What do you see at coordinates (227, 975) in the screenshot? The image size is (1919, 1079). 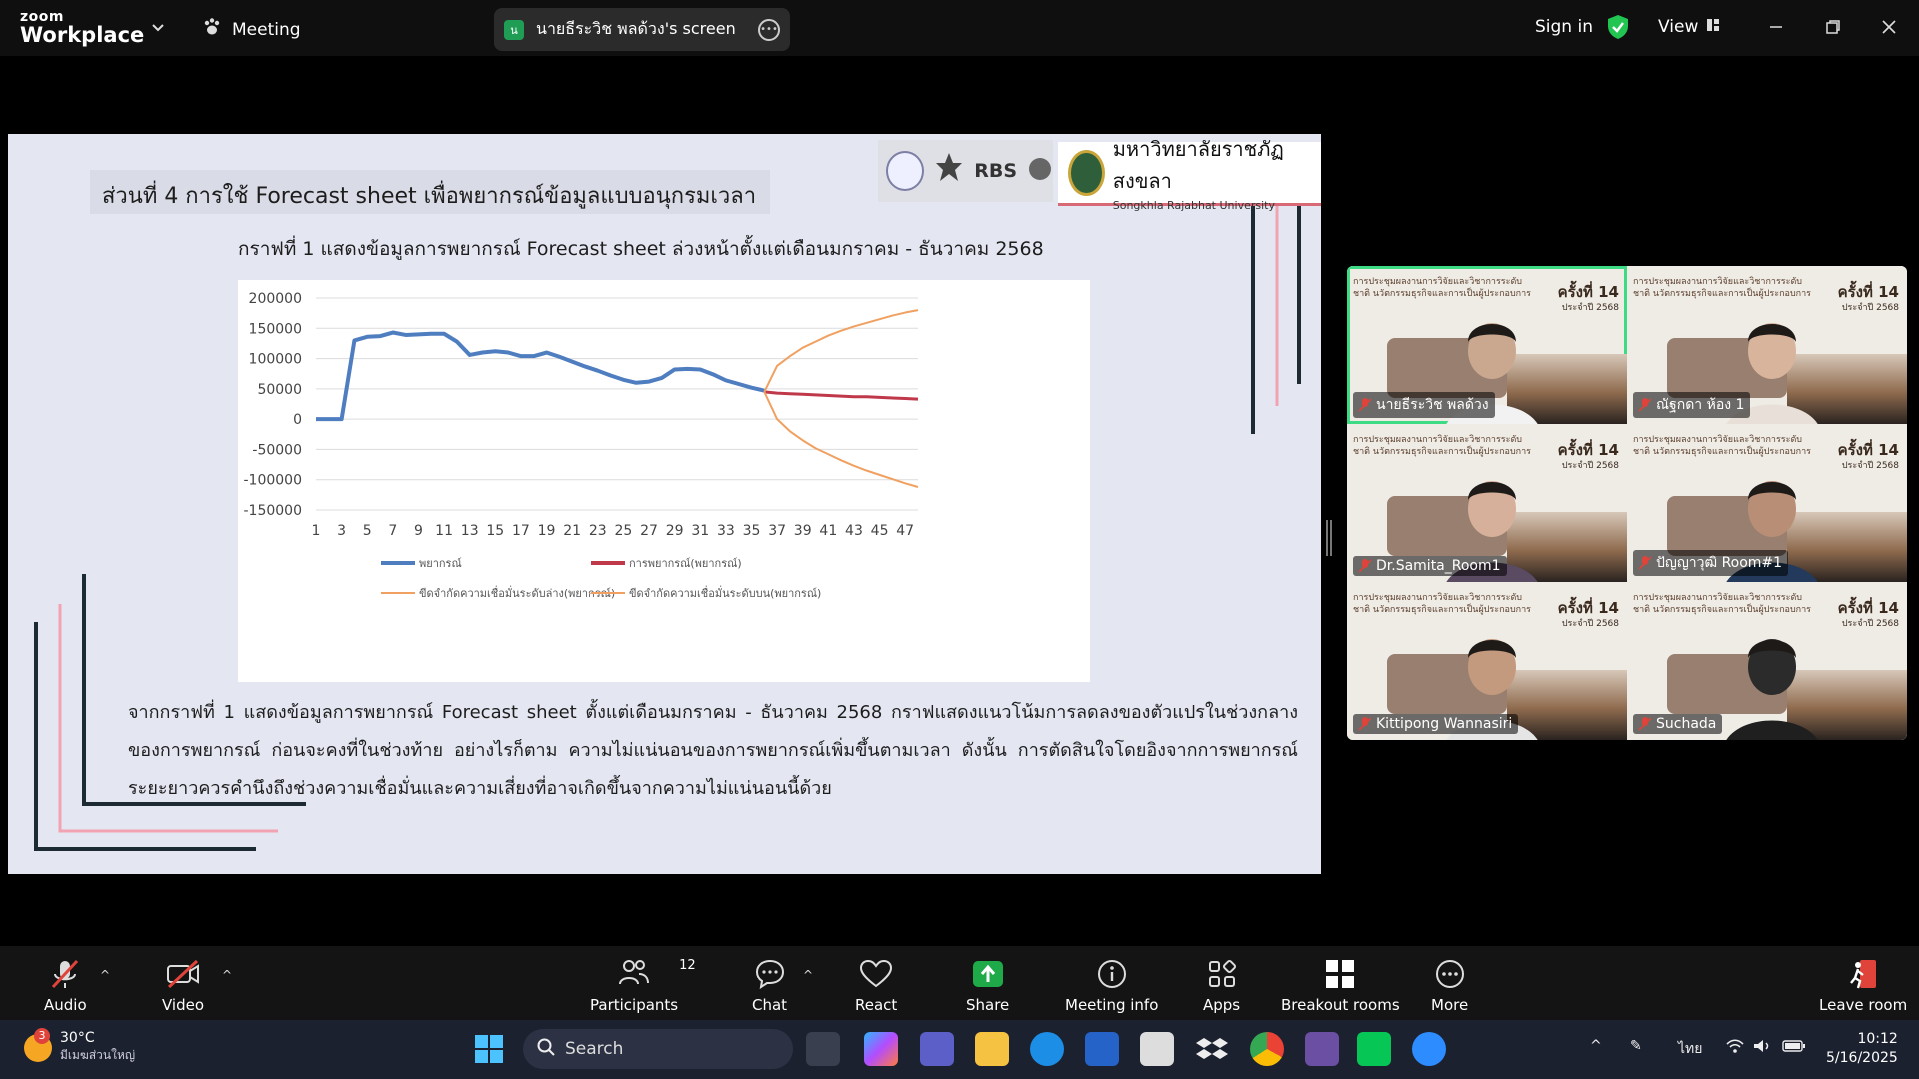 I see `video-options-chevron-icon: ^` at bounding box center [227, 975].